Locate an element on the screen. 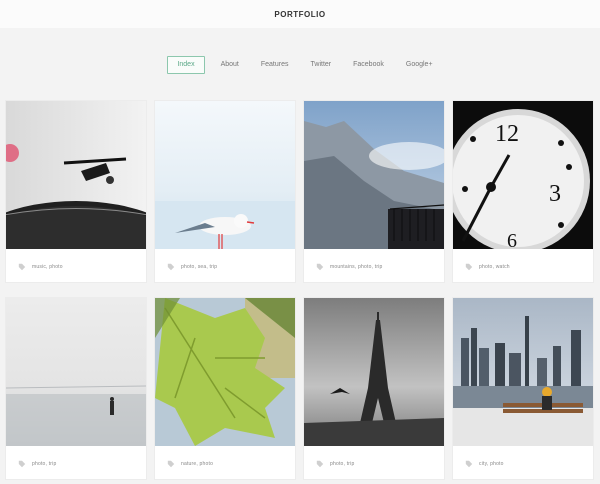 The height and width of the screenshot is (484, 600). portfolio-card-paris: photo, trip is located at coordinates (374, 388).